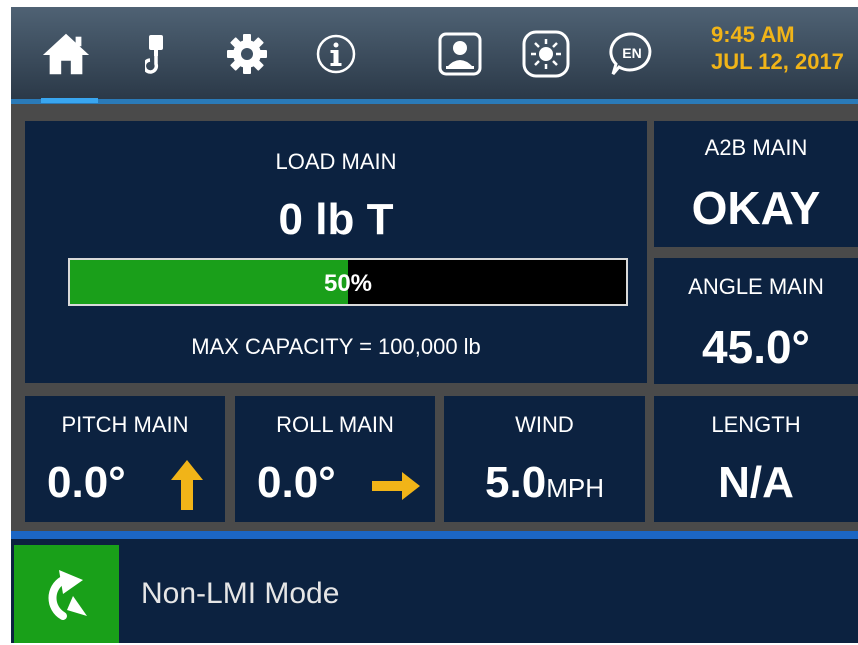 The height and width of the screenshot is (645, 858). Describe the element at coordinates (240, 593) in the screenshot. I see `mode-label: Non-LMI Mode` at that location.